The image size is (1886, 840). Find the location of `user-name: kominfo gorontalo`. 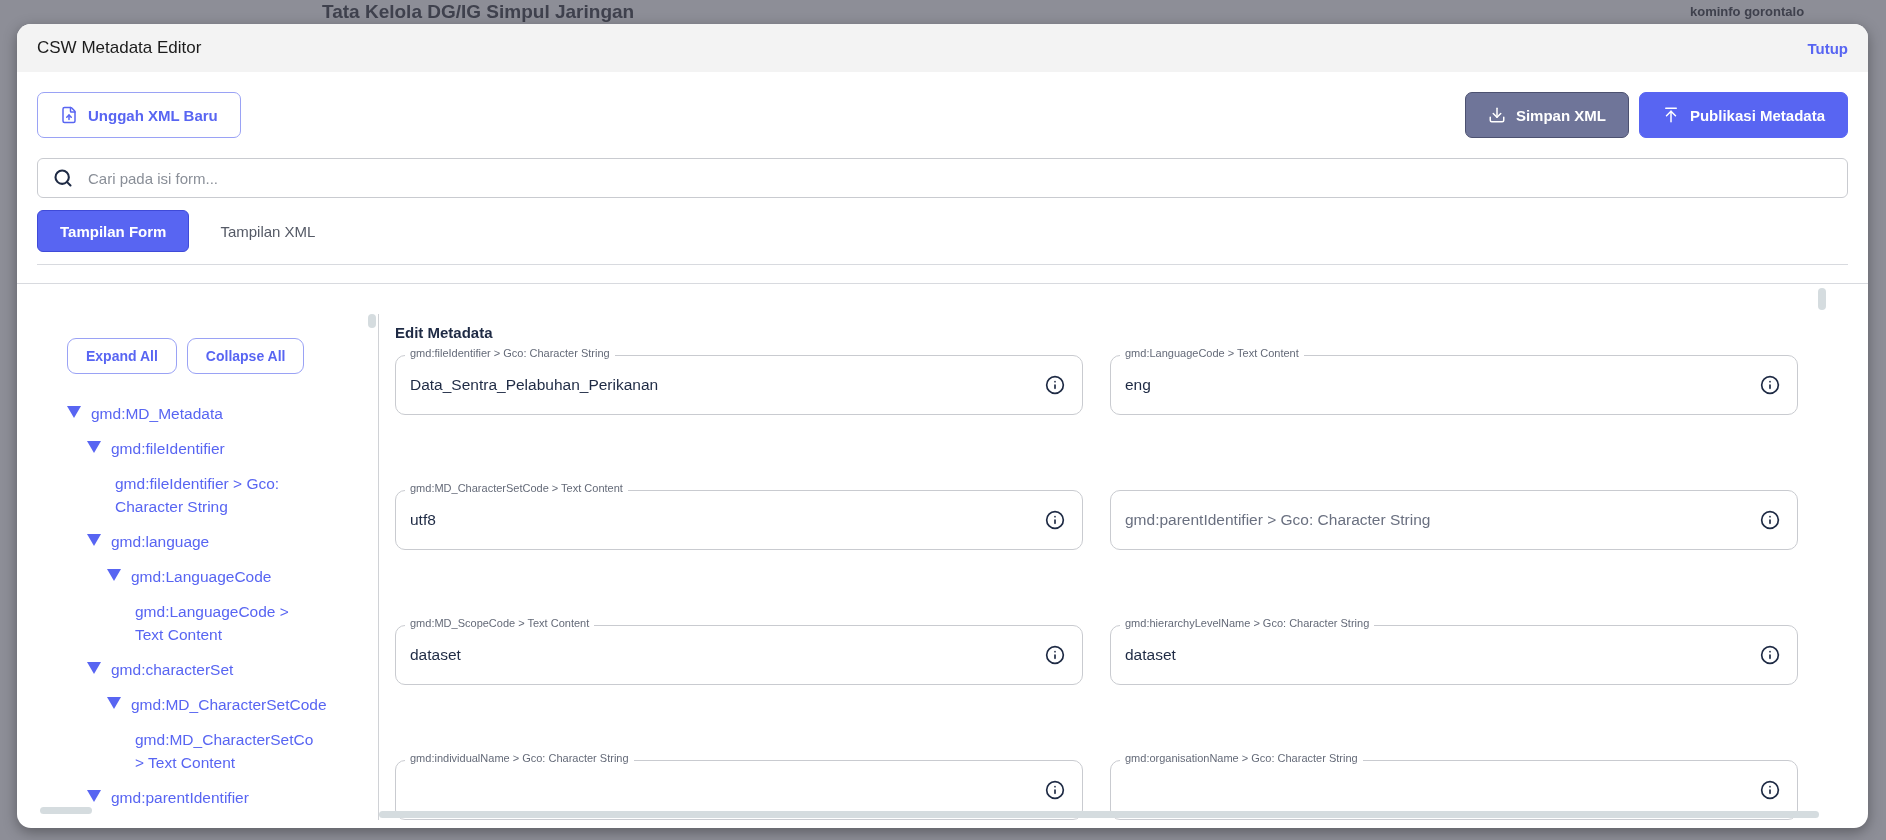

user-name: kominfo gorontalo is located at coordinates (1747, 11).